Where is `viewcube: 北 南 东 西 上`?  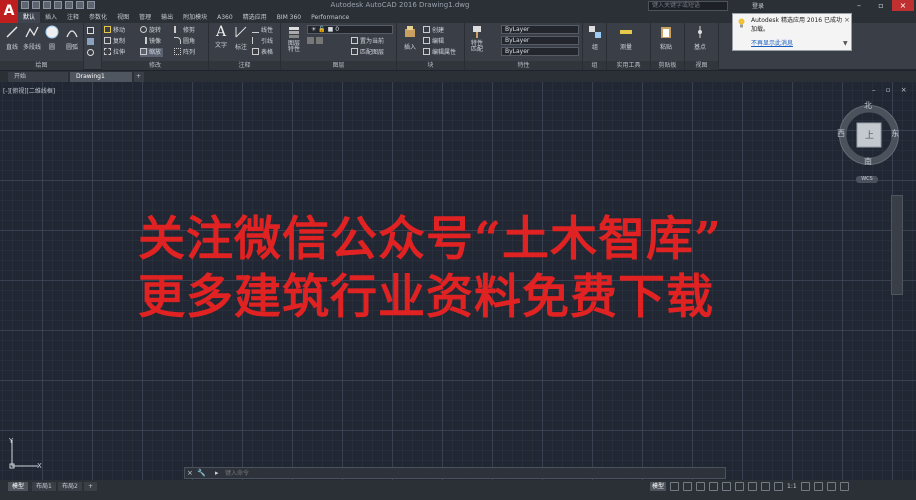
viewcube: 北 南 东 西 上 is located at coordinates (869, 135).